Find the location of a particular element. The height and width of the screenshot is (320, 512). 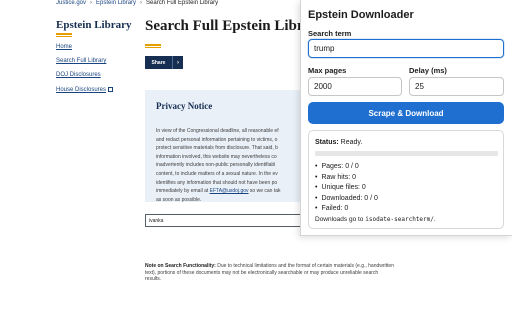

sidebar-item-home: Home is located at coordinates (64, 47).